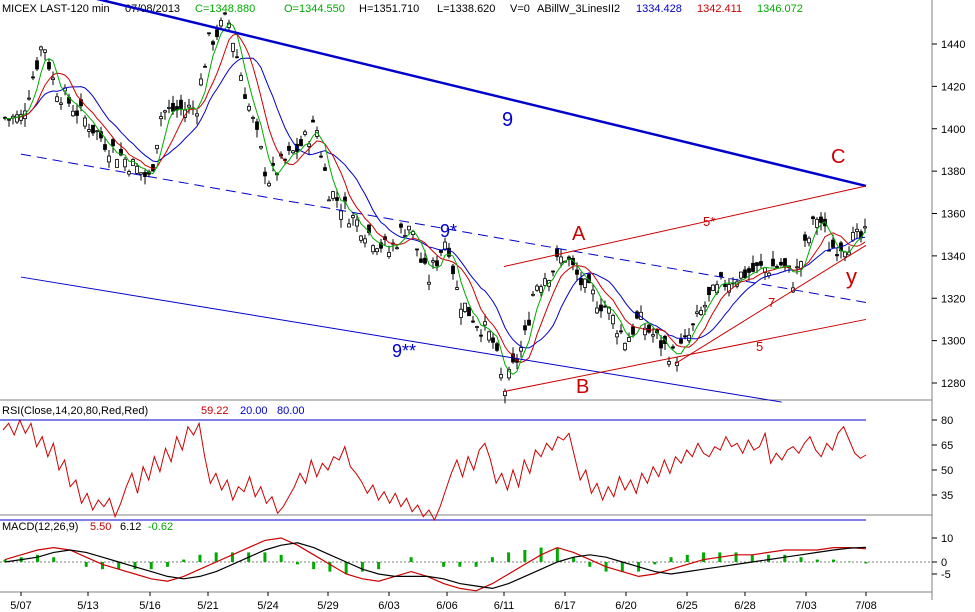 The height and width of the screenshot is (612, 975). Describe the element at coordinates (507, 120) in the screenshot. I see `annotation-9: 9` at that location.